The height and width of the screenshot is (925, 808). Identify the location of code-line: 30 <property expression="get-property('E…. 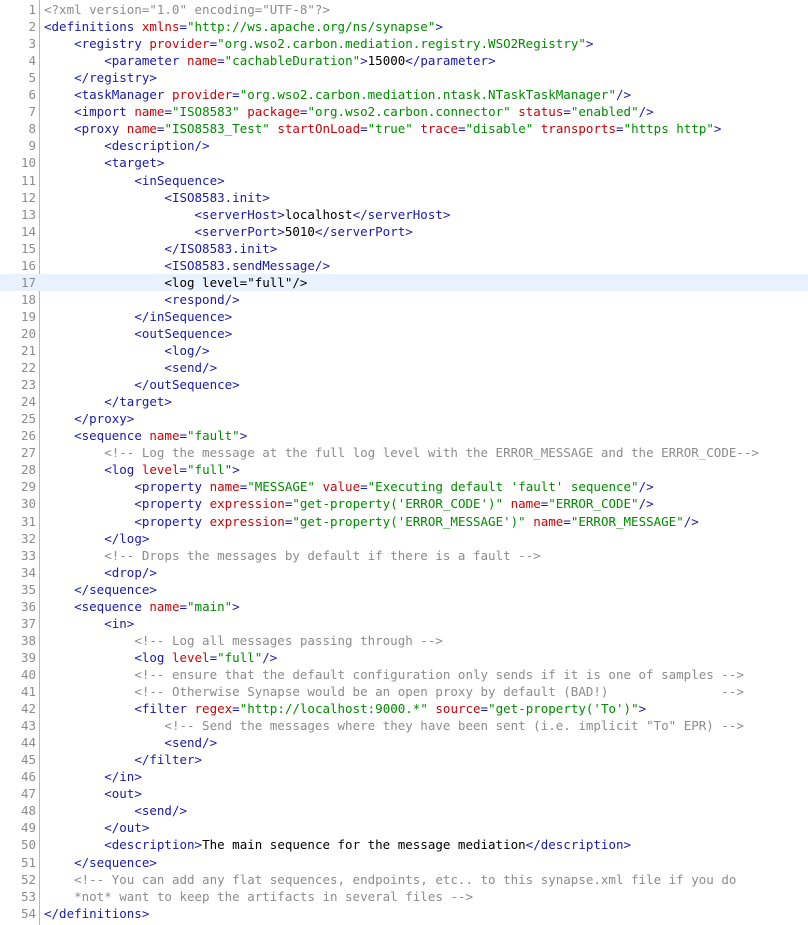
(404, 503).